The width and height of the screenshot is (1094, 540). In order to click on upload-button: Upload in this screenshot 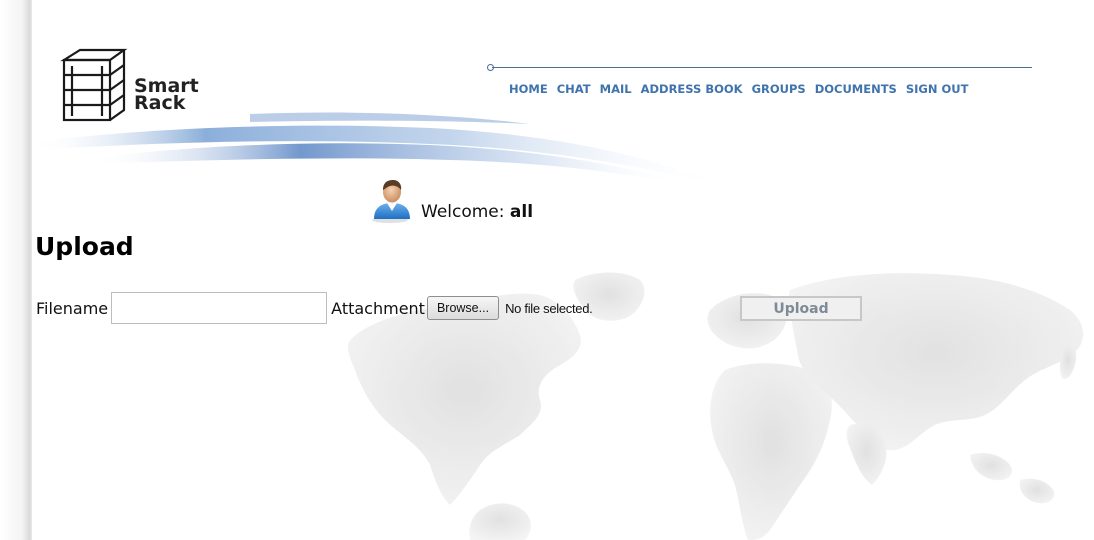, I will do `click(801, 308)`.